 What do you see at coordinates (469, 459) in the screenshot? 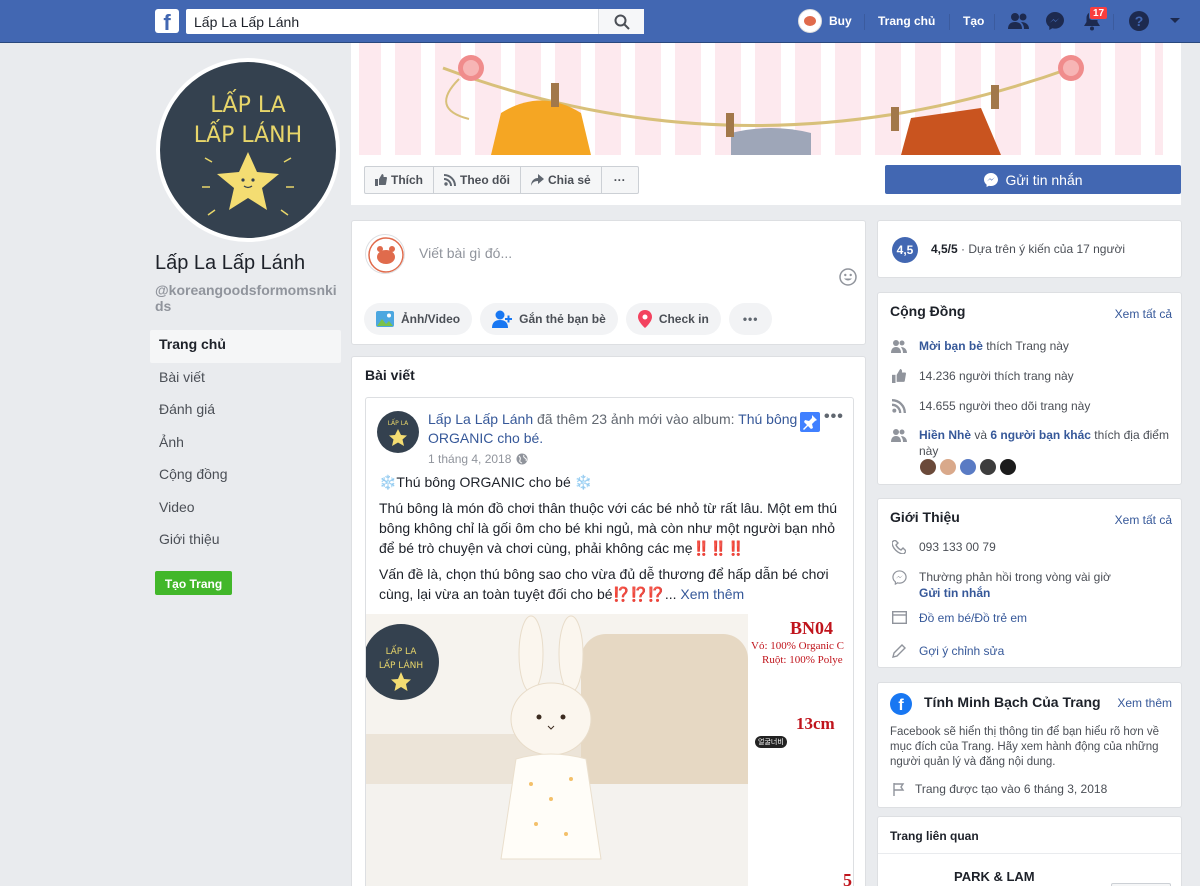
I see `post-timestamp: 1 tháng 4, 2018` at bounding box center [469, 459].